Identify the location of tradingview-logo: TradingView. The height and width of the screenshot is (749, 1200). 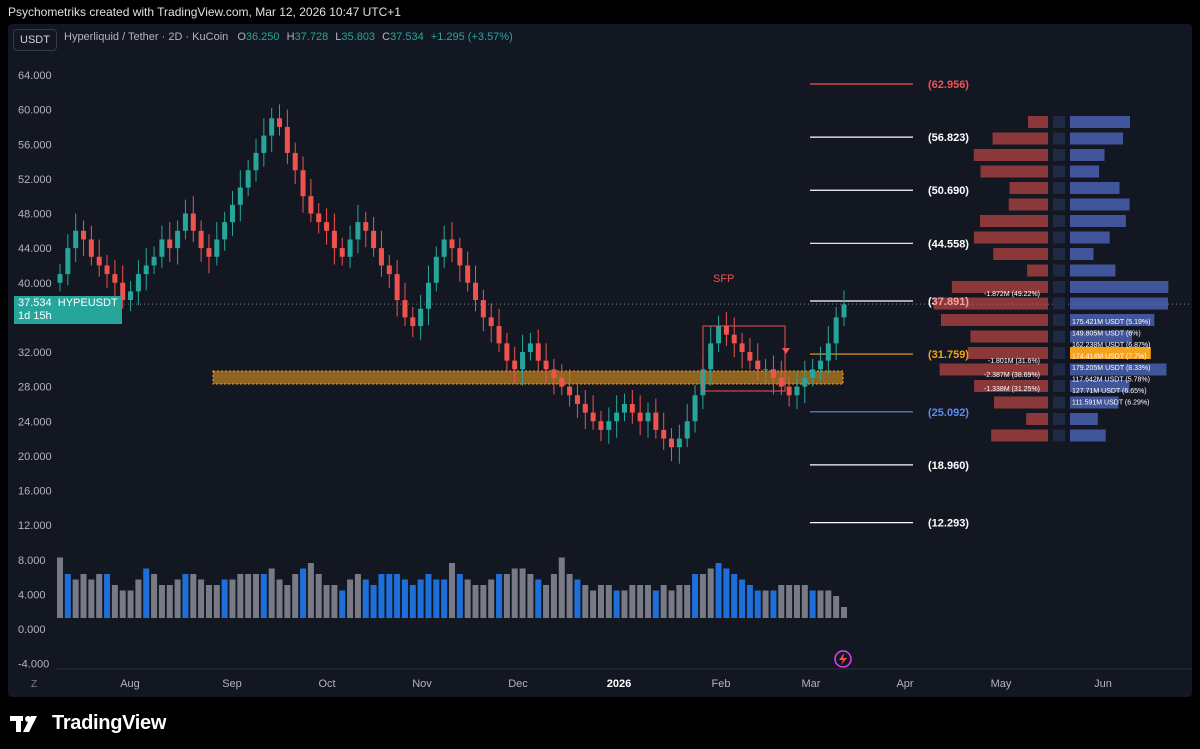
(88, 723).